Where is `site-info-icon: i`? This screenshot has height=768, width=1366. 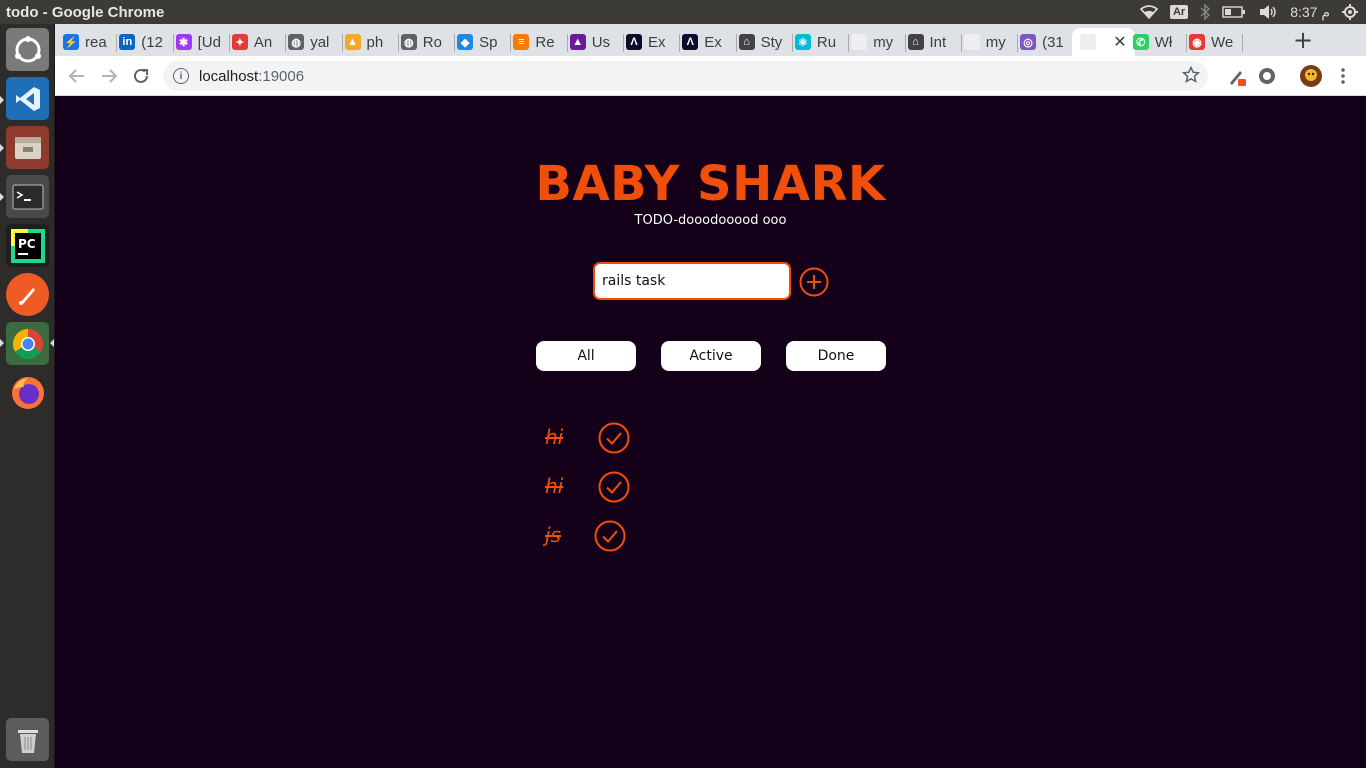 site-info-icon: i is located at coordinates (181, 76).